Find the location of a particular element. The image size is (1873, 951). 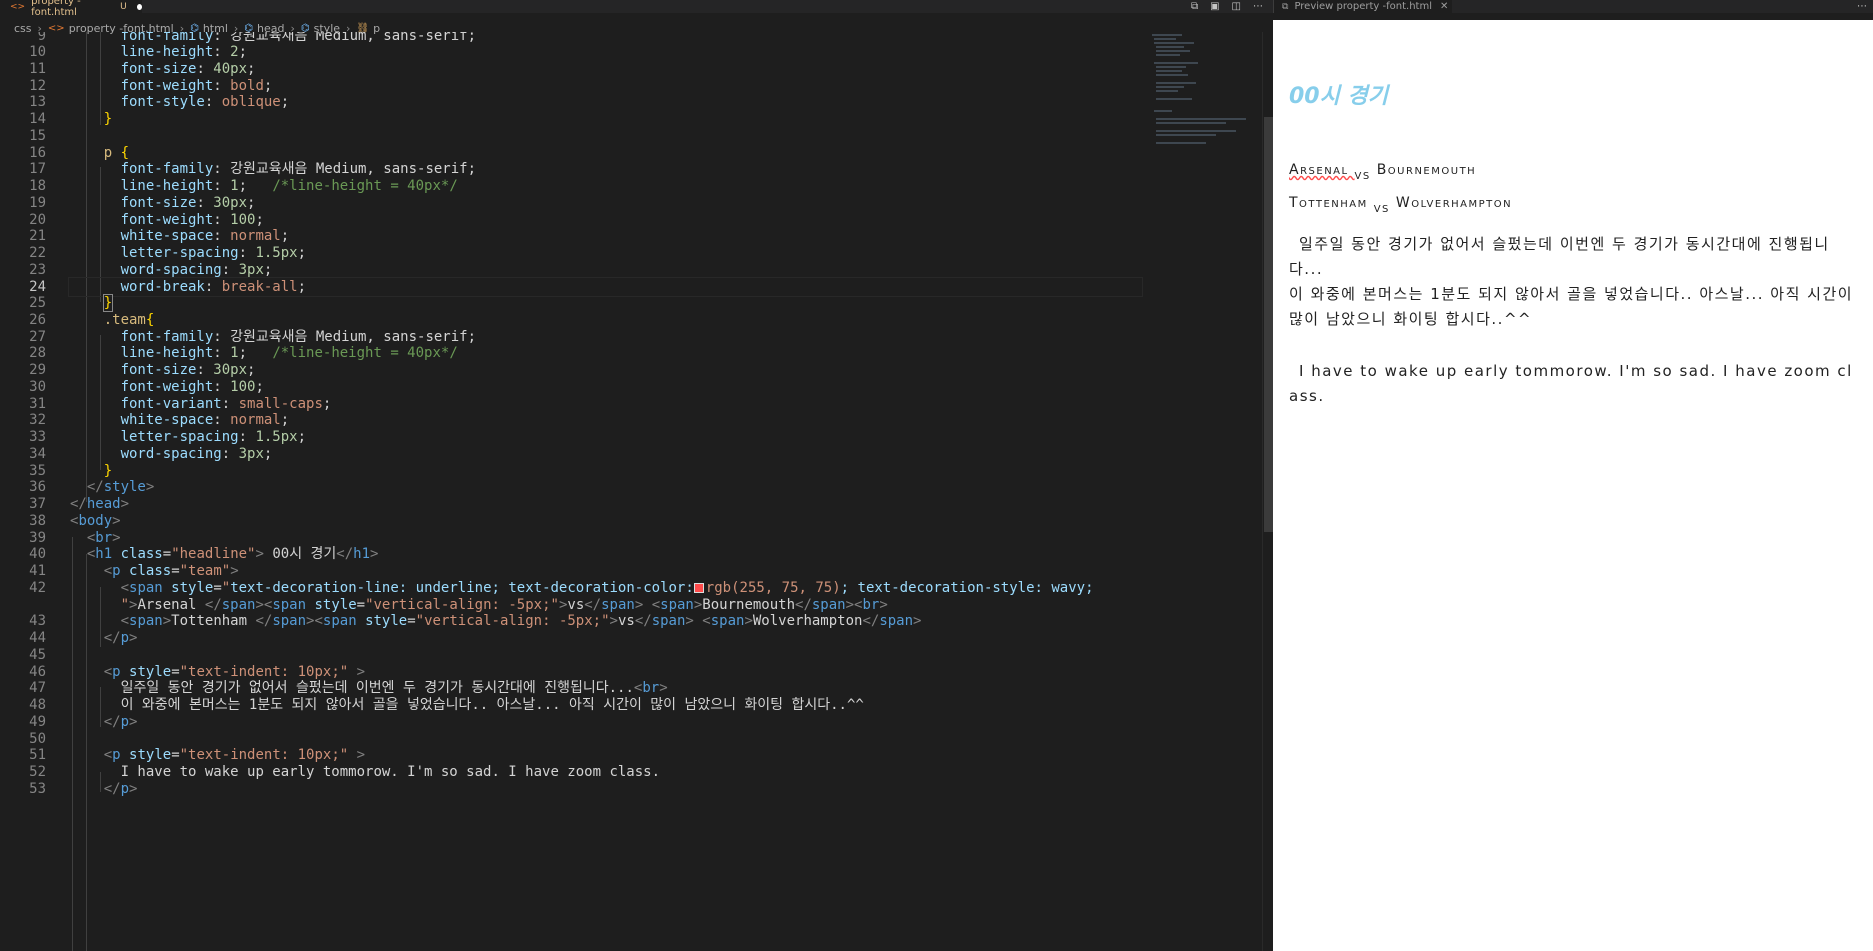

open-preview-icon: ▣ is located at coordinates (1214, 6).